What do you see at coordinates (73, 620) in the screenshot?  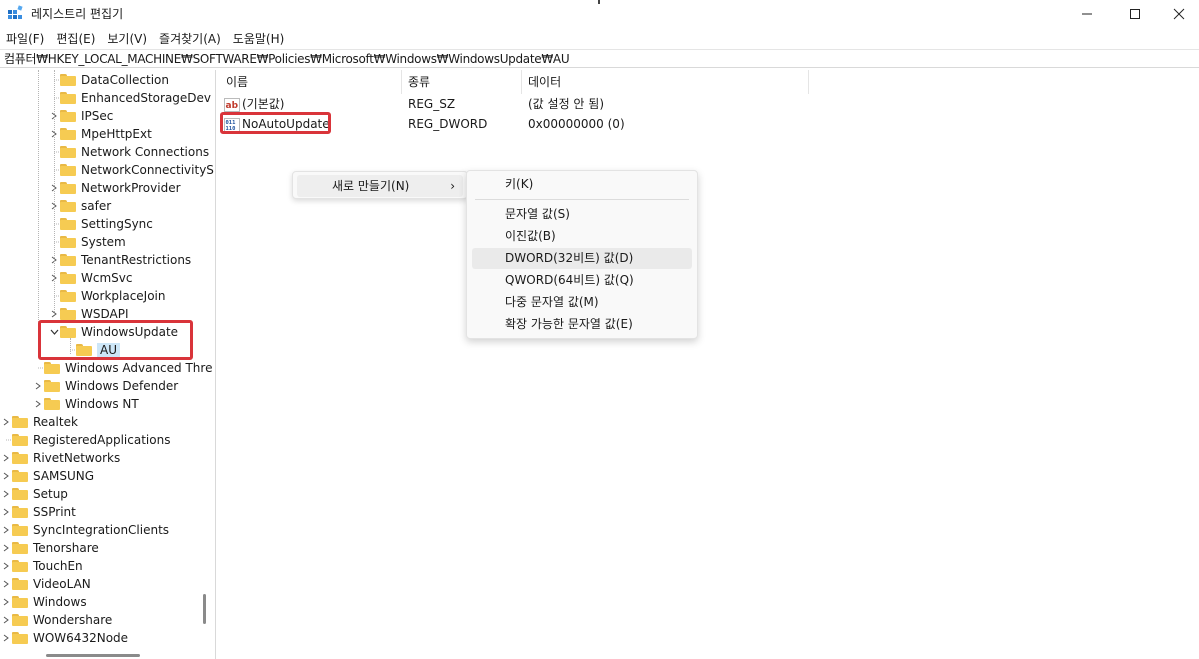 I see `tree-item-label: Wondershare` at bounding box center [73, 620].